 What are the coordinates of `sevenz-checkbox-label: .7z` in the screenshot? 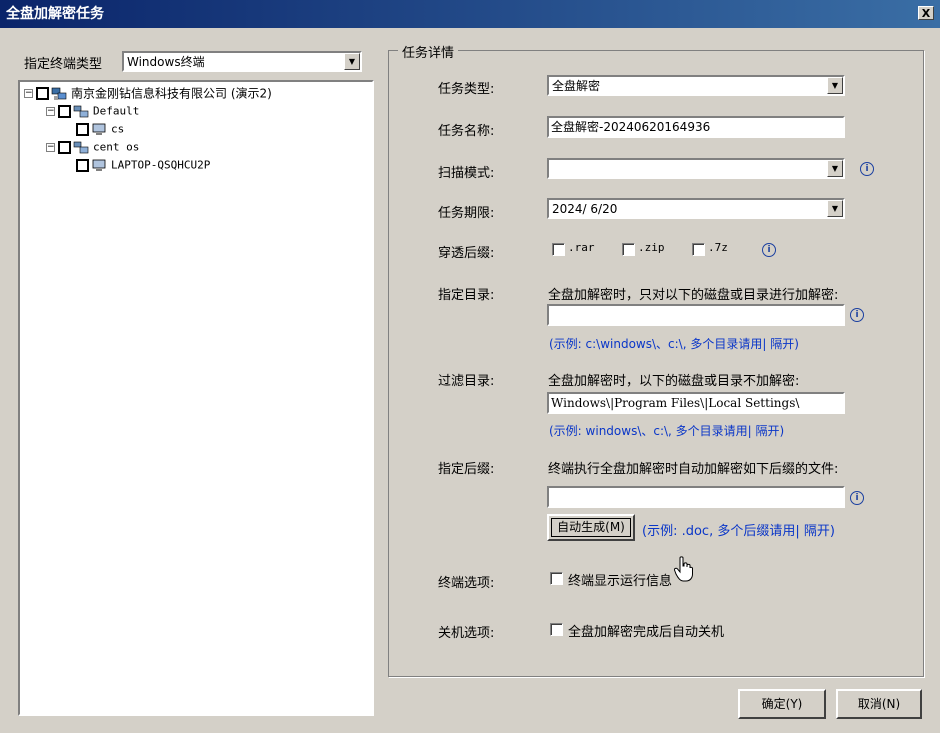 It's located at (718, 247).